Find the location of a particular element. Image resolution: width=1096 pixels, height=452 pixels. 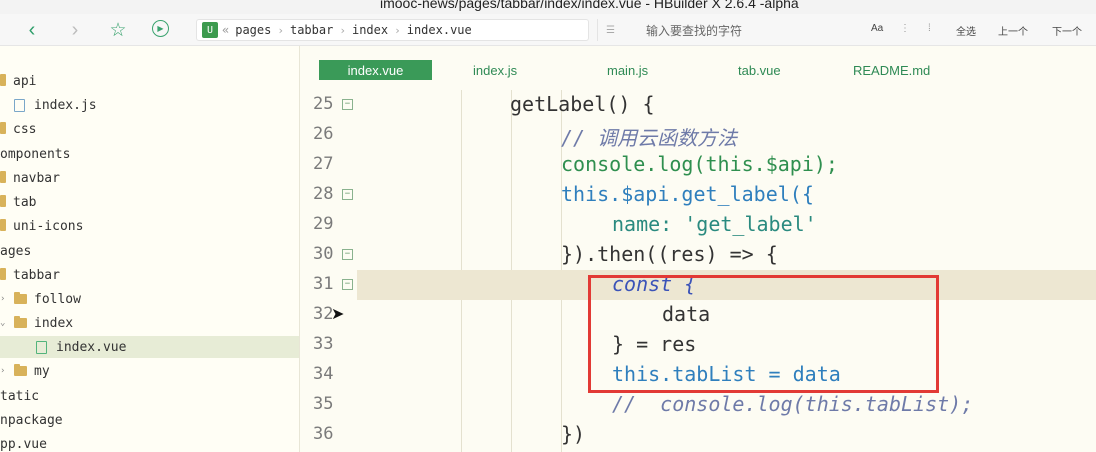

tab-index-vue: index.vue is located at coordinates (375, 70).